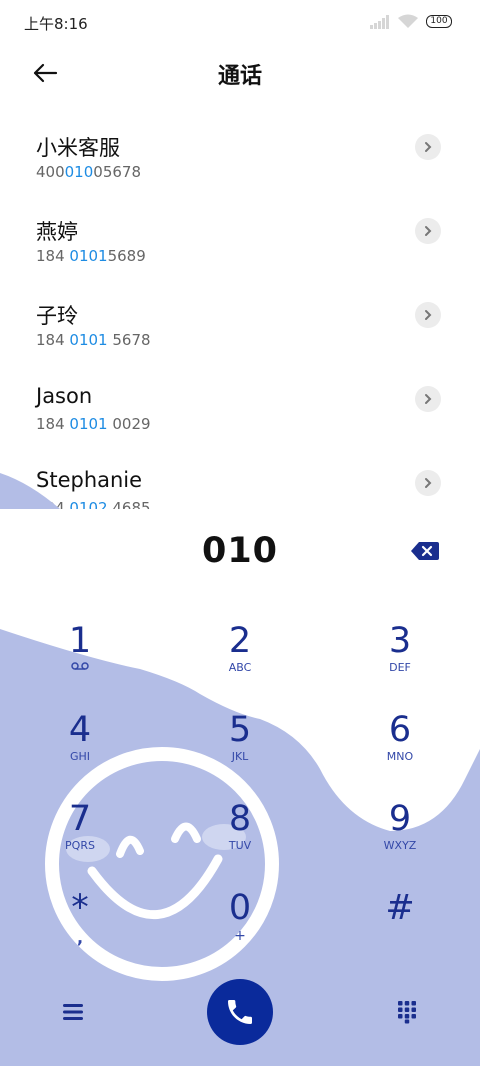 The height and width of the screenshot is (1066, 480). Describe the element at coordinates (379, 21) in the screenshot. I see `signal-icon` at that location.